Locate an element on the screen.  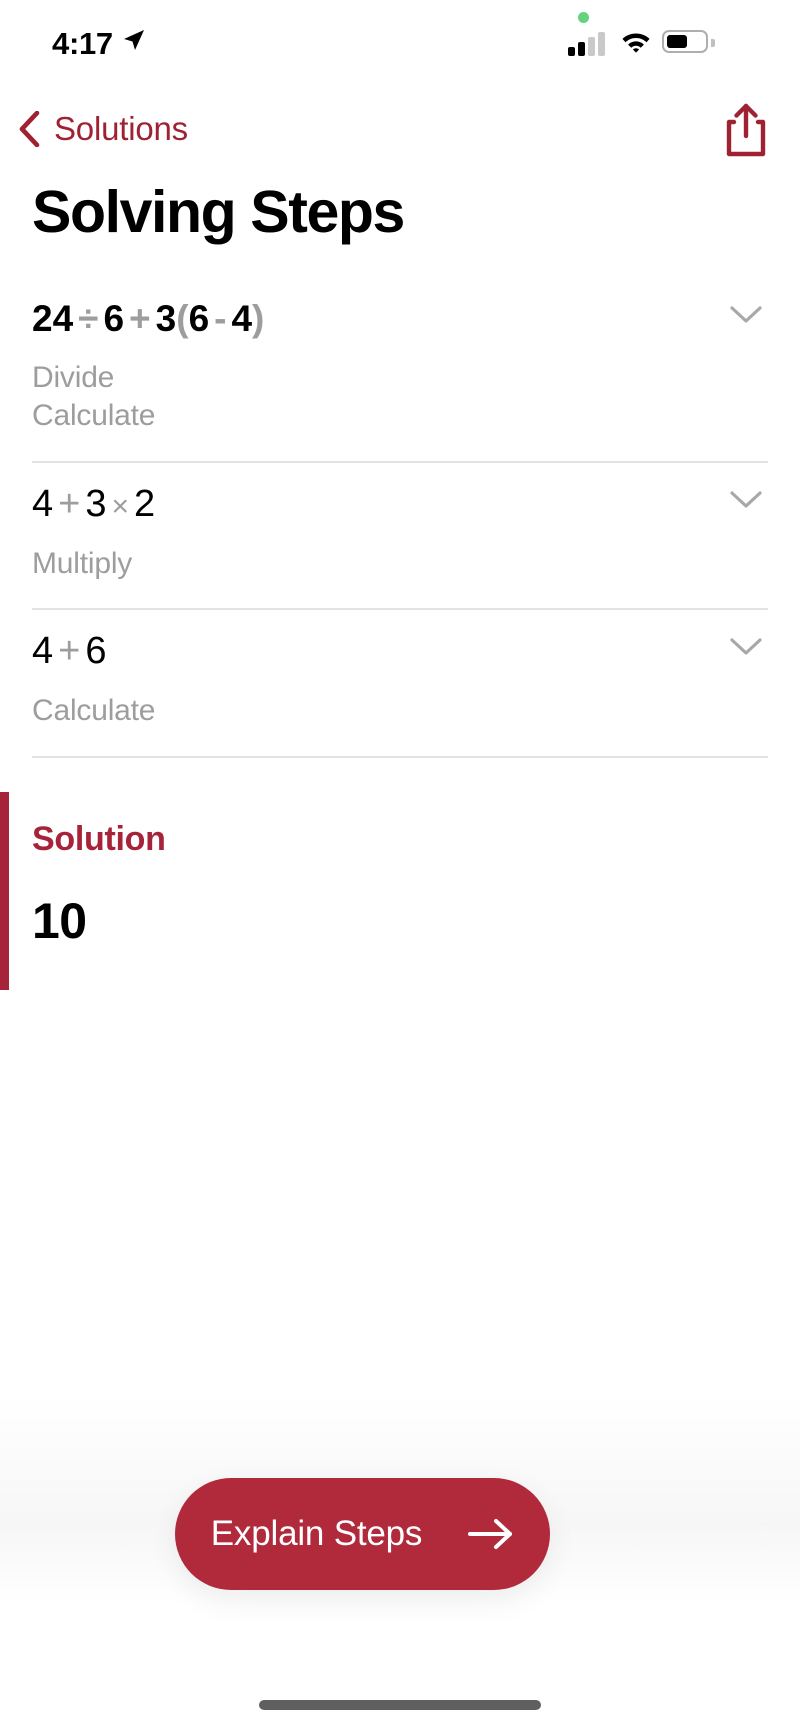
arrow-right-icon is located at coordinates (490, 1534).